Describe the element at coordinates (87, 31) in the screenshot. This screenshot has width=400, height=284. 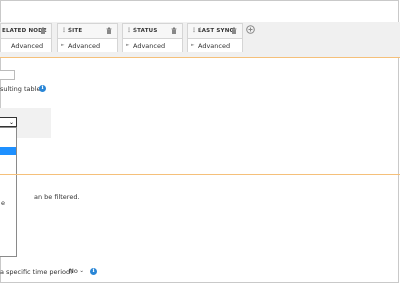
I see `column-header: ⋮⋮ SITE` at that location.